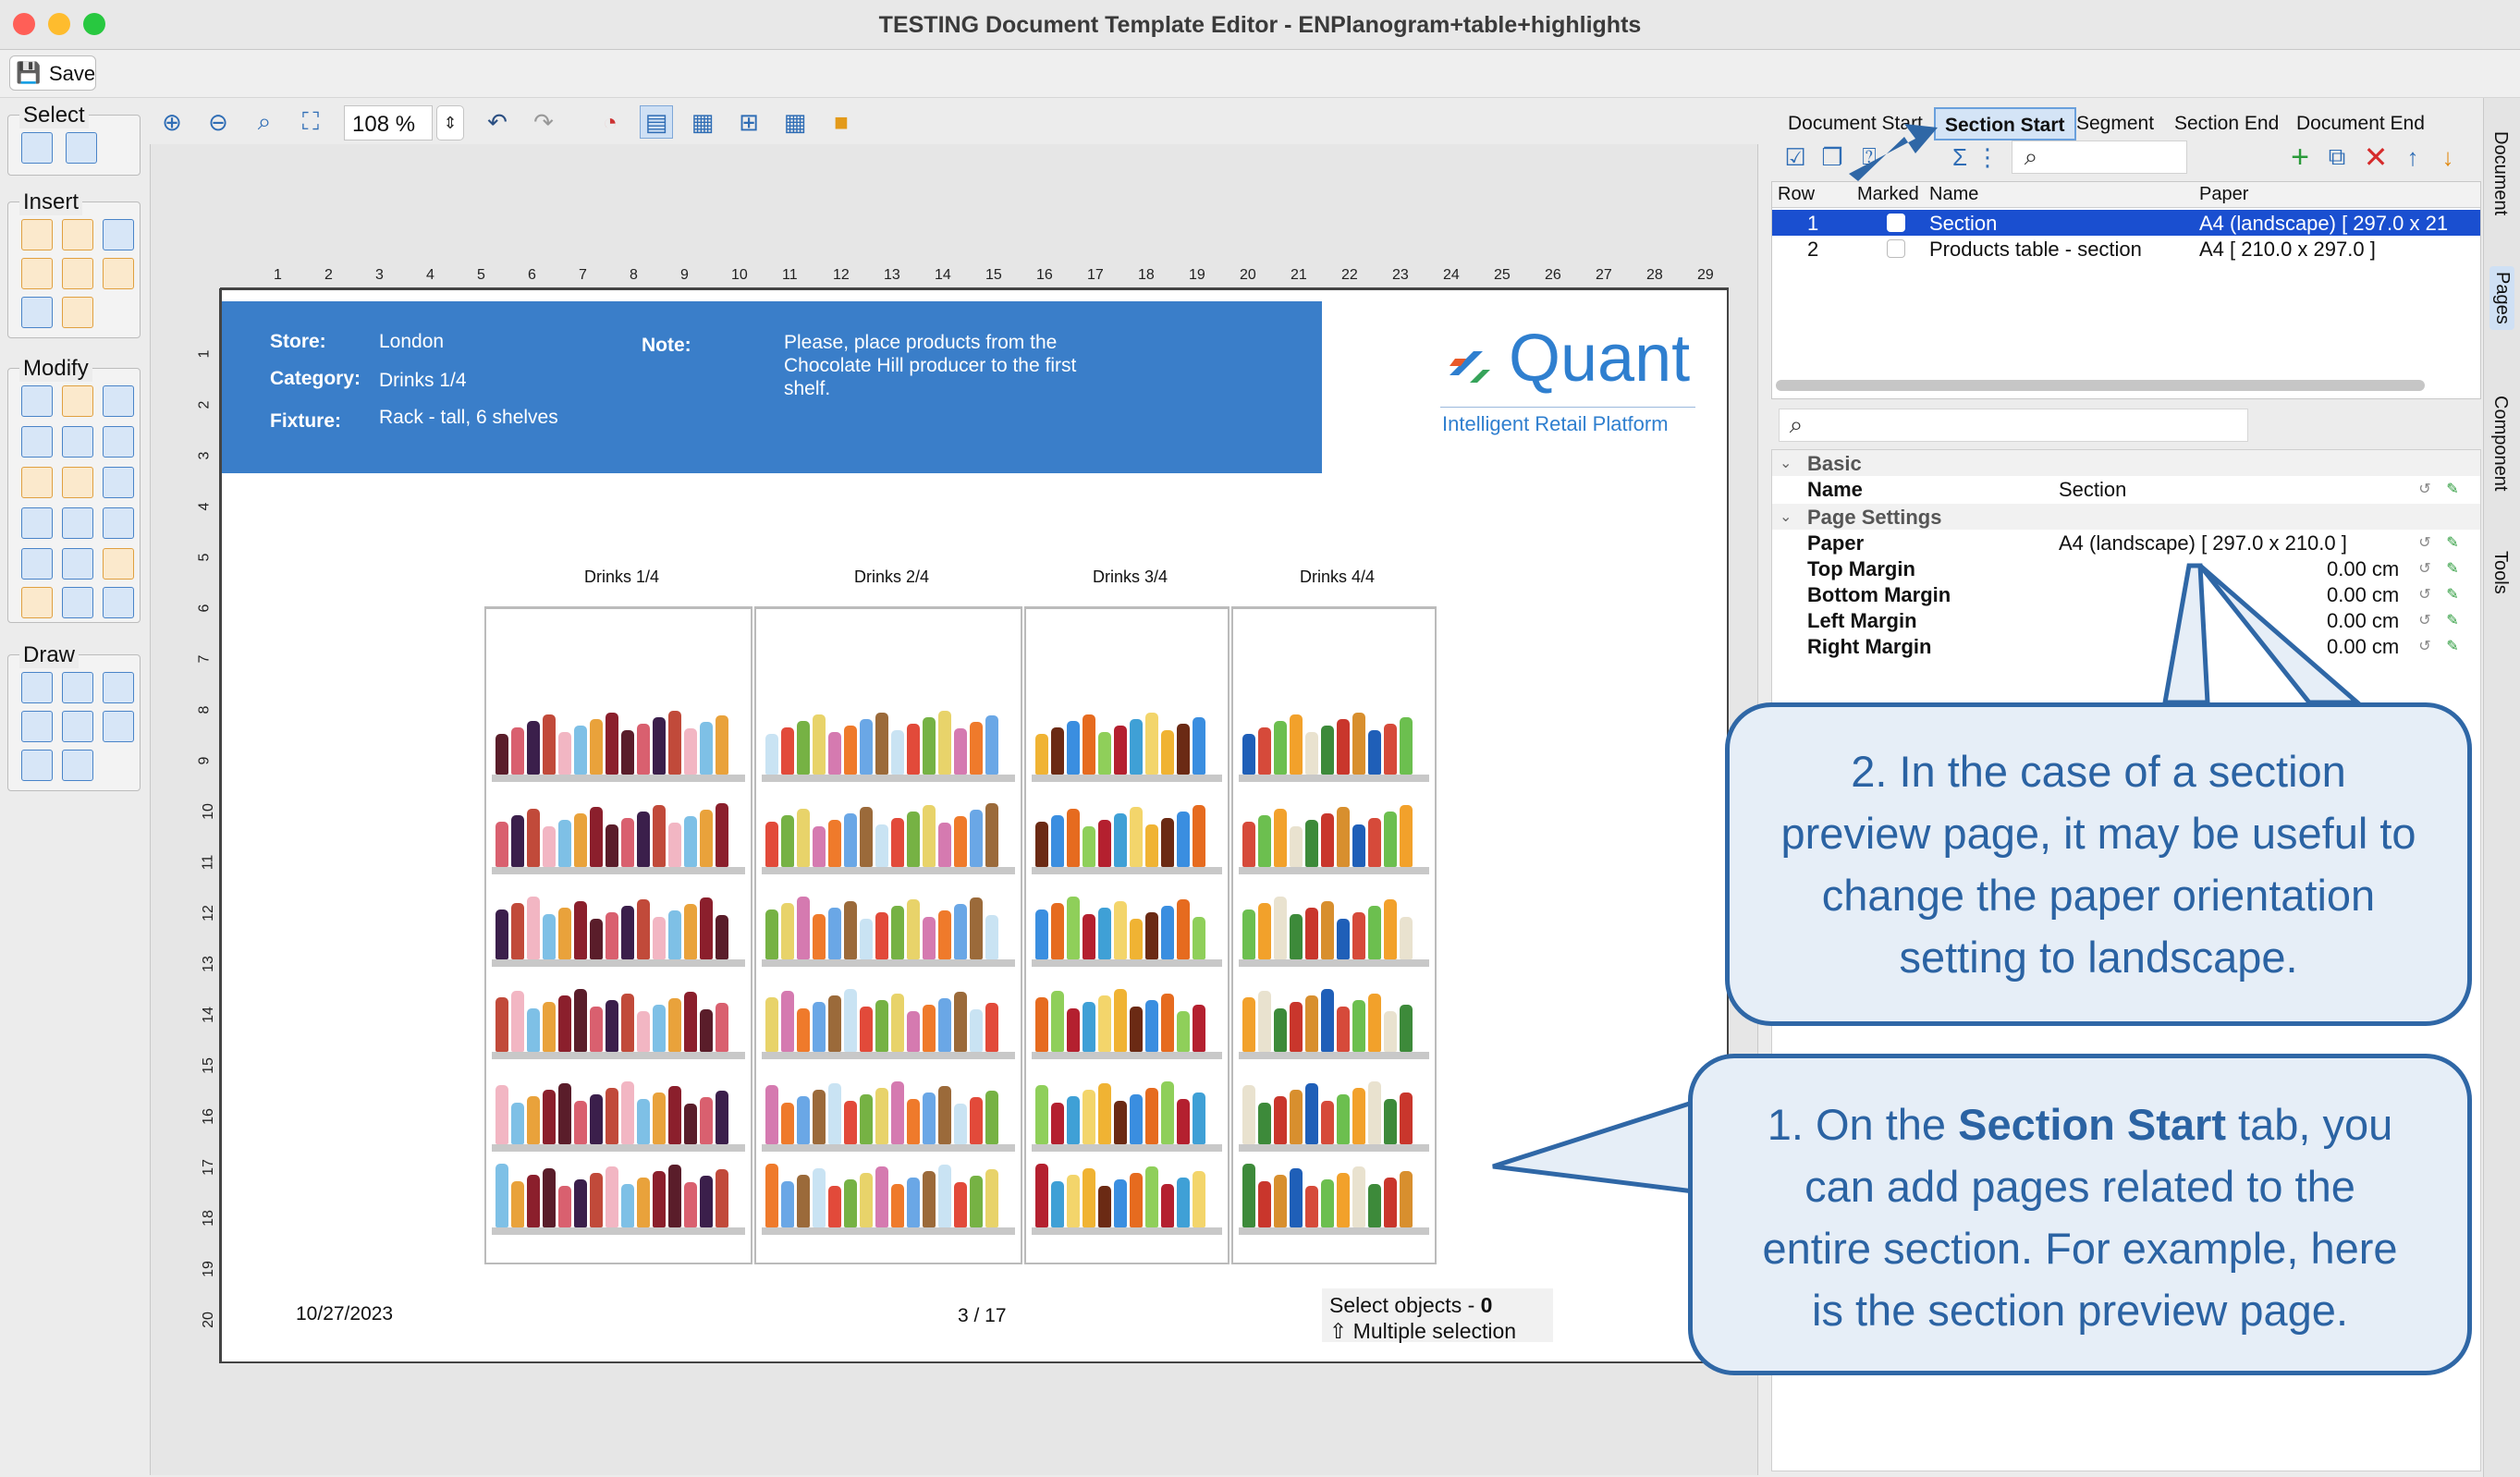  What do you see at coordinates (2013, 426) in the screenshot?
I see `properties-search-input` at bounding box center [2013, 426].